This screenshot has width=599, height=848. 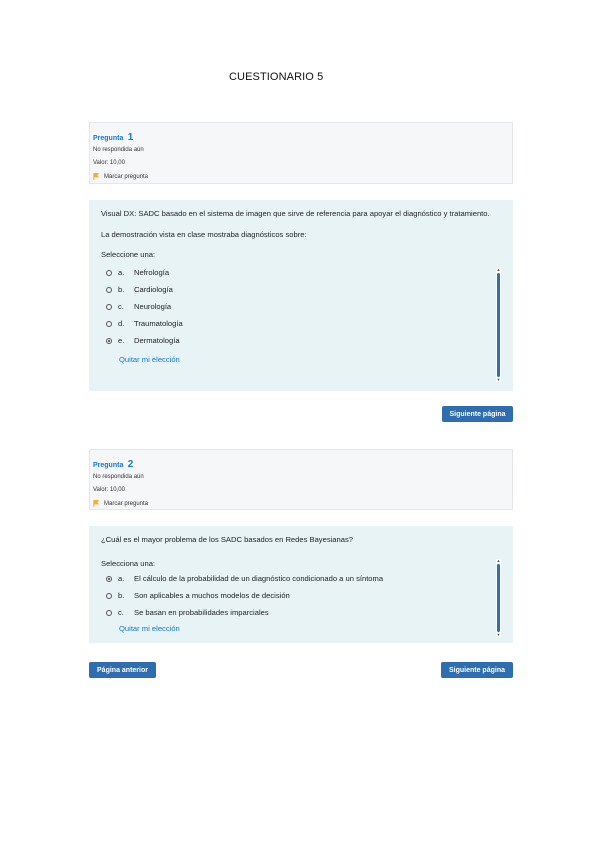 I want to click on answer-option: c. Se basan en probabilidades imparciales, so click(x=301, y=612).